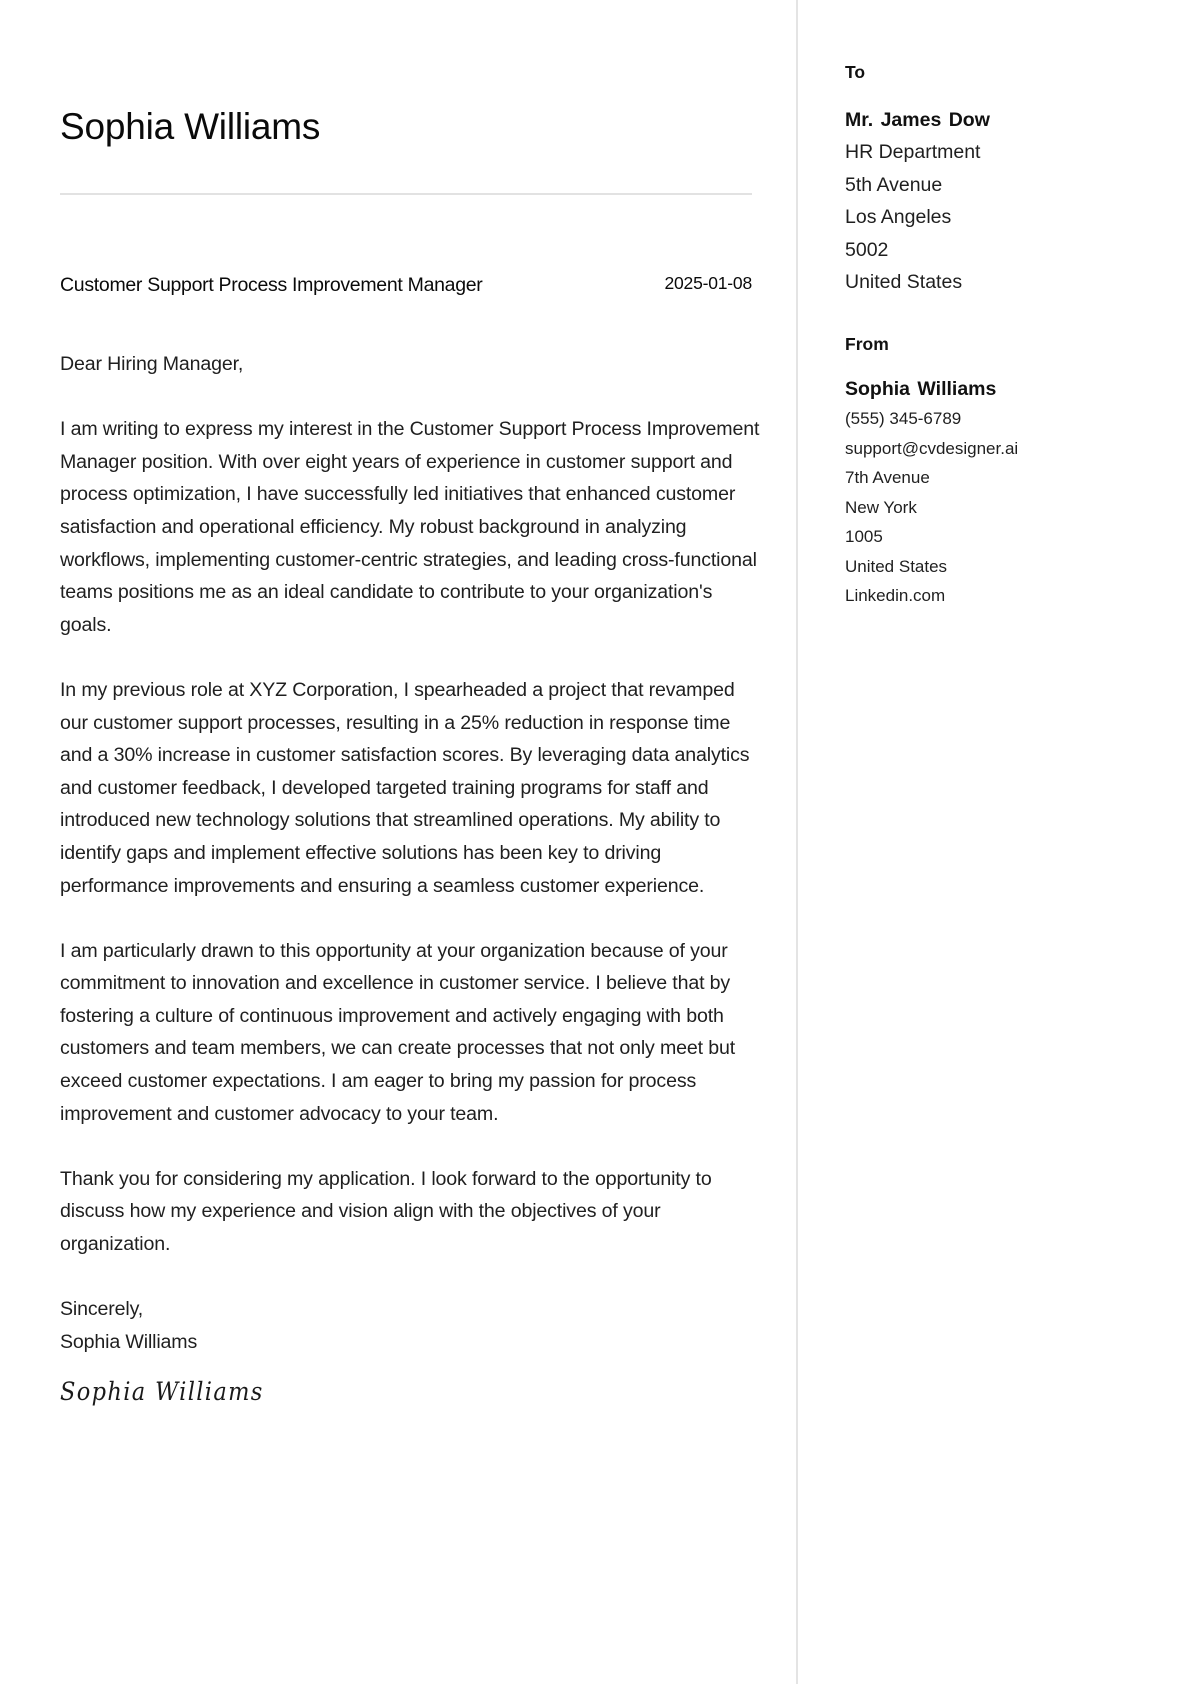 The image size is (1200, 1684). I want to click on greeting: Dear Hiring Manager,, so click(152, 364).